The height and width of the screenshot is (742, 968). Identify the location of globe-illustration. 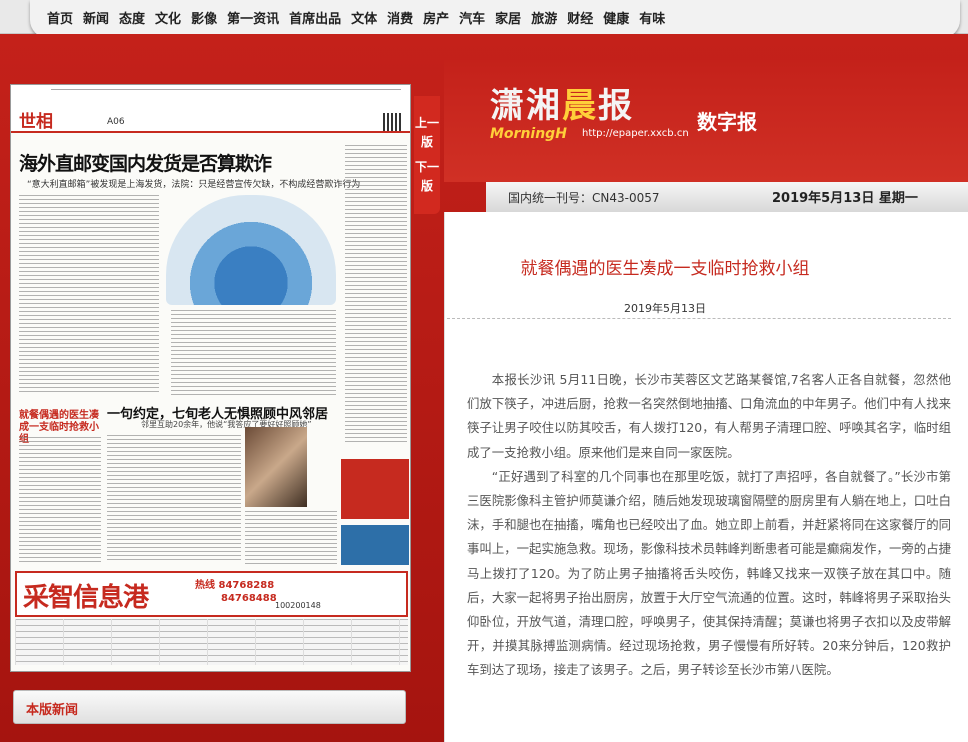
(251, 250).